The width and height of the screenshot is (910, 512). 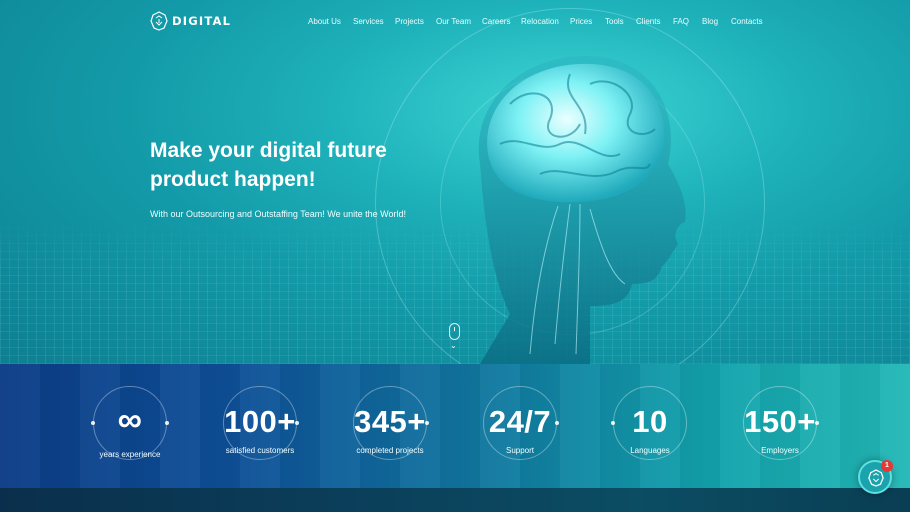 I want to click on nav-prices: Prices, so click(x=581, y=21).